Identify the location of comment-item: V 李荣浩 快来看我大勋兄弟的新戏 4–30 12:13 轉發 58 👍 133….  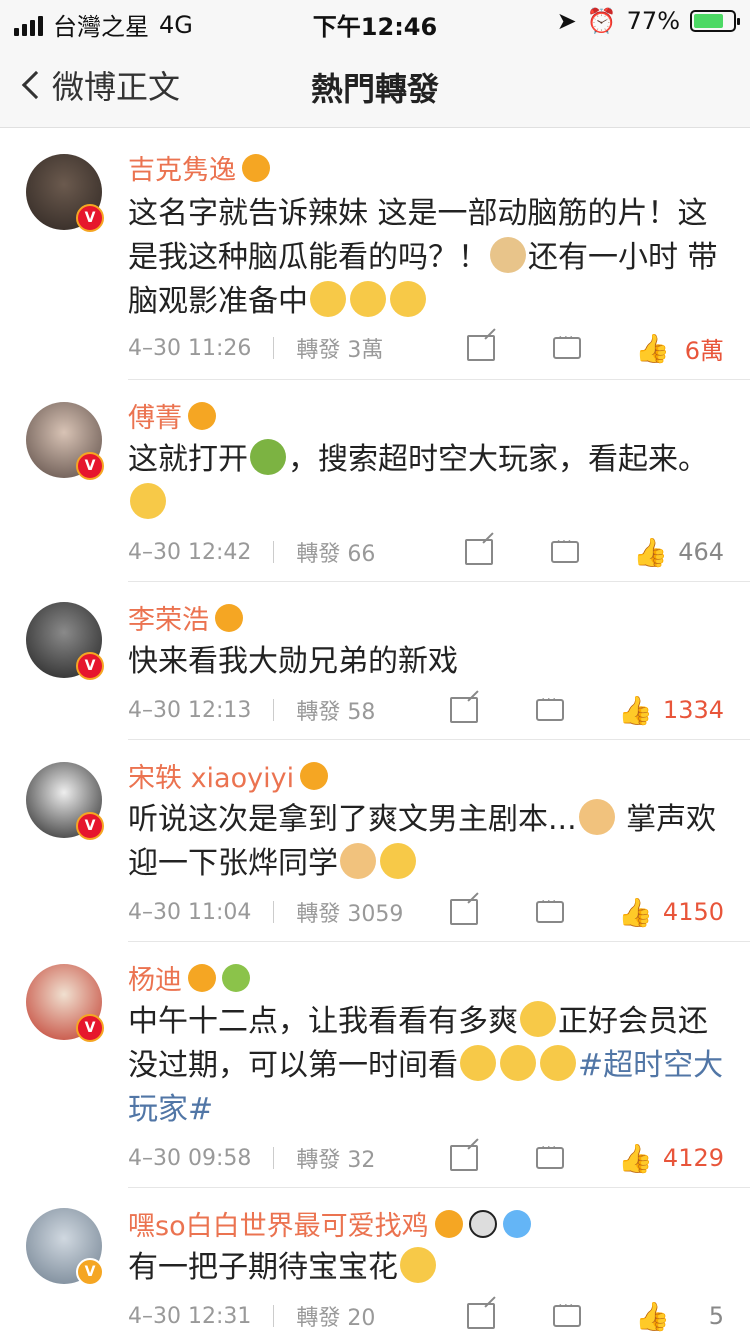
(375, 661).